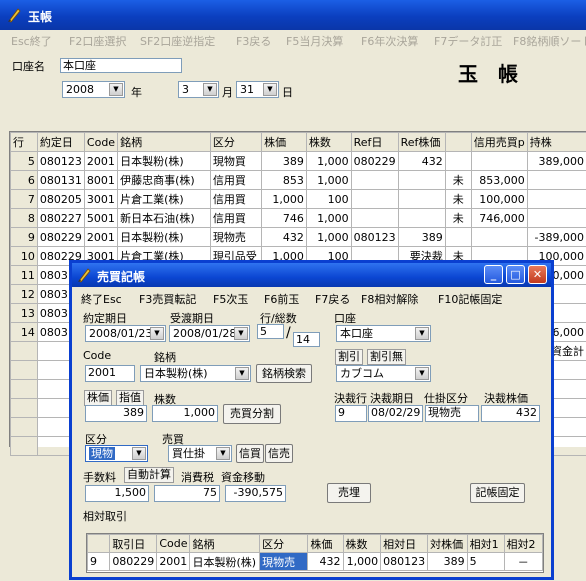  Describe the element at coordinates (362, 543) in the screenshot. I see `sub-column-header: 株数` at that location.